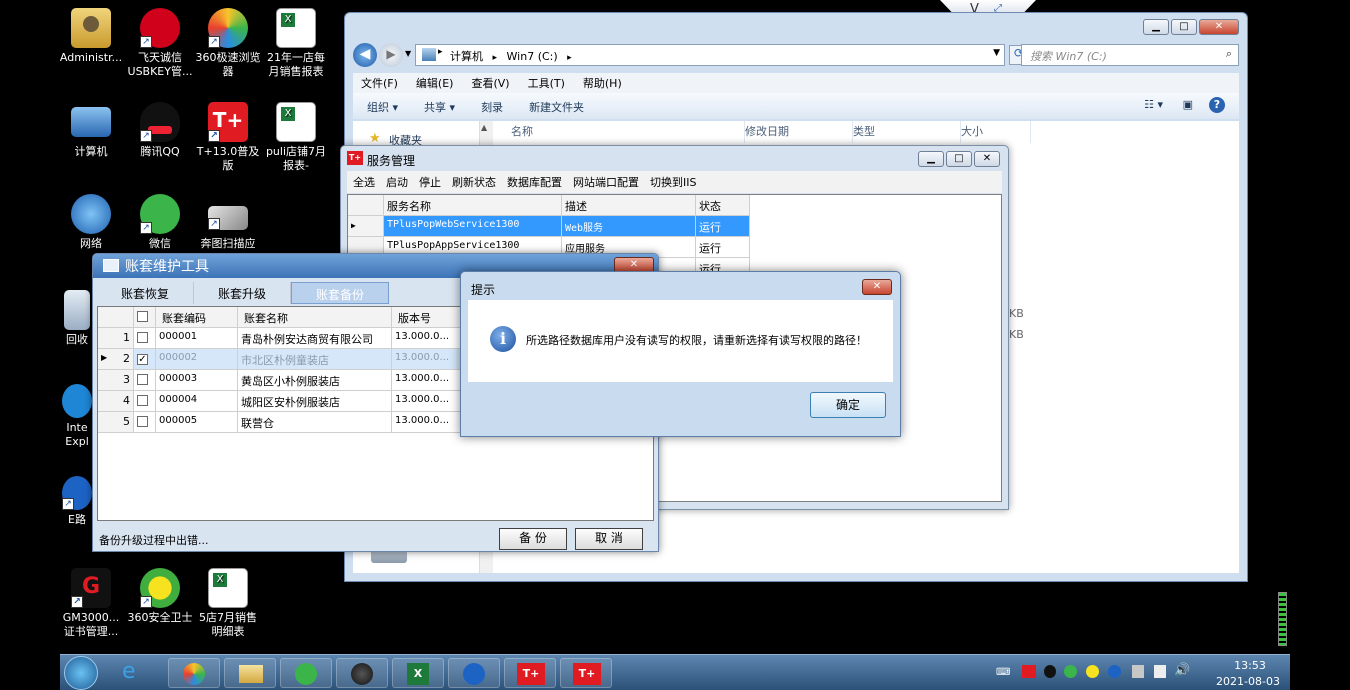 This screenshot has width=1350, height=690. Describe the element at coordinates (586, 673) in the screenshot. I see `taskbar-tplus-2: T+` at that location.